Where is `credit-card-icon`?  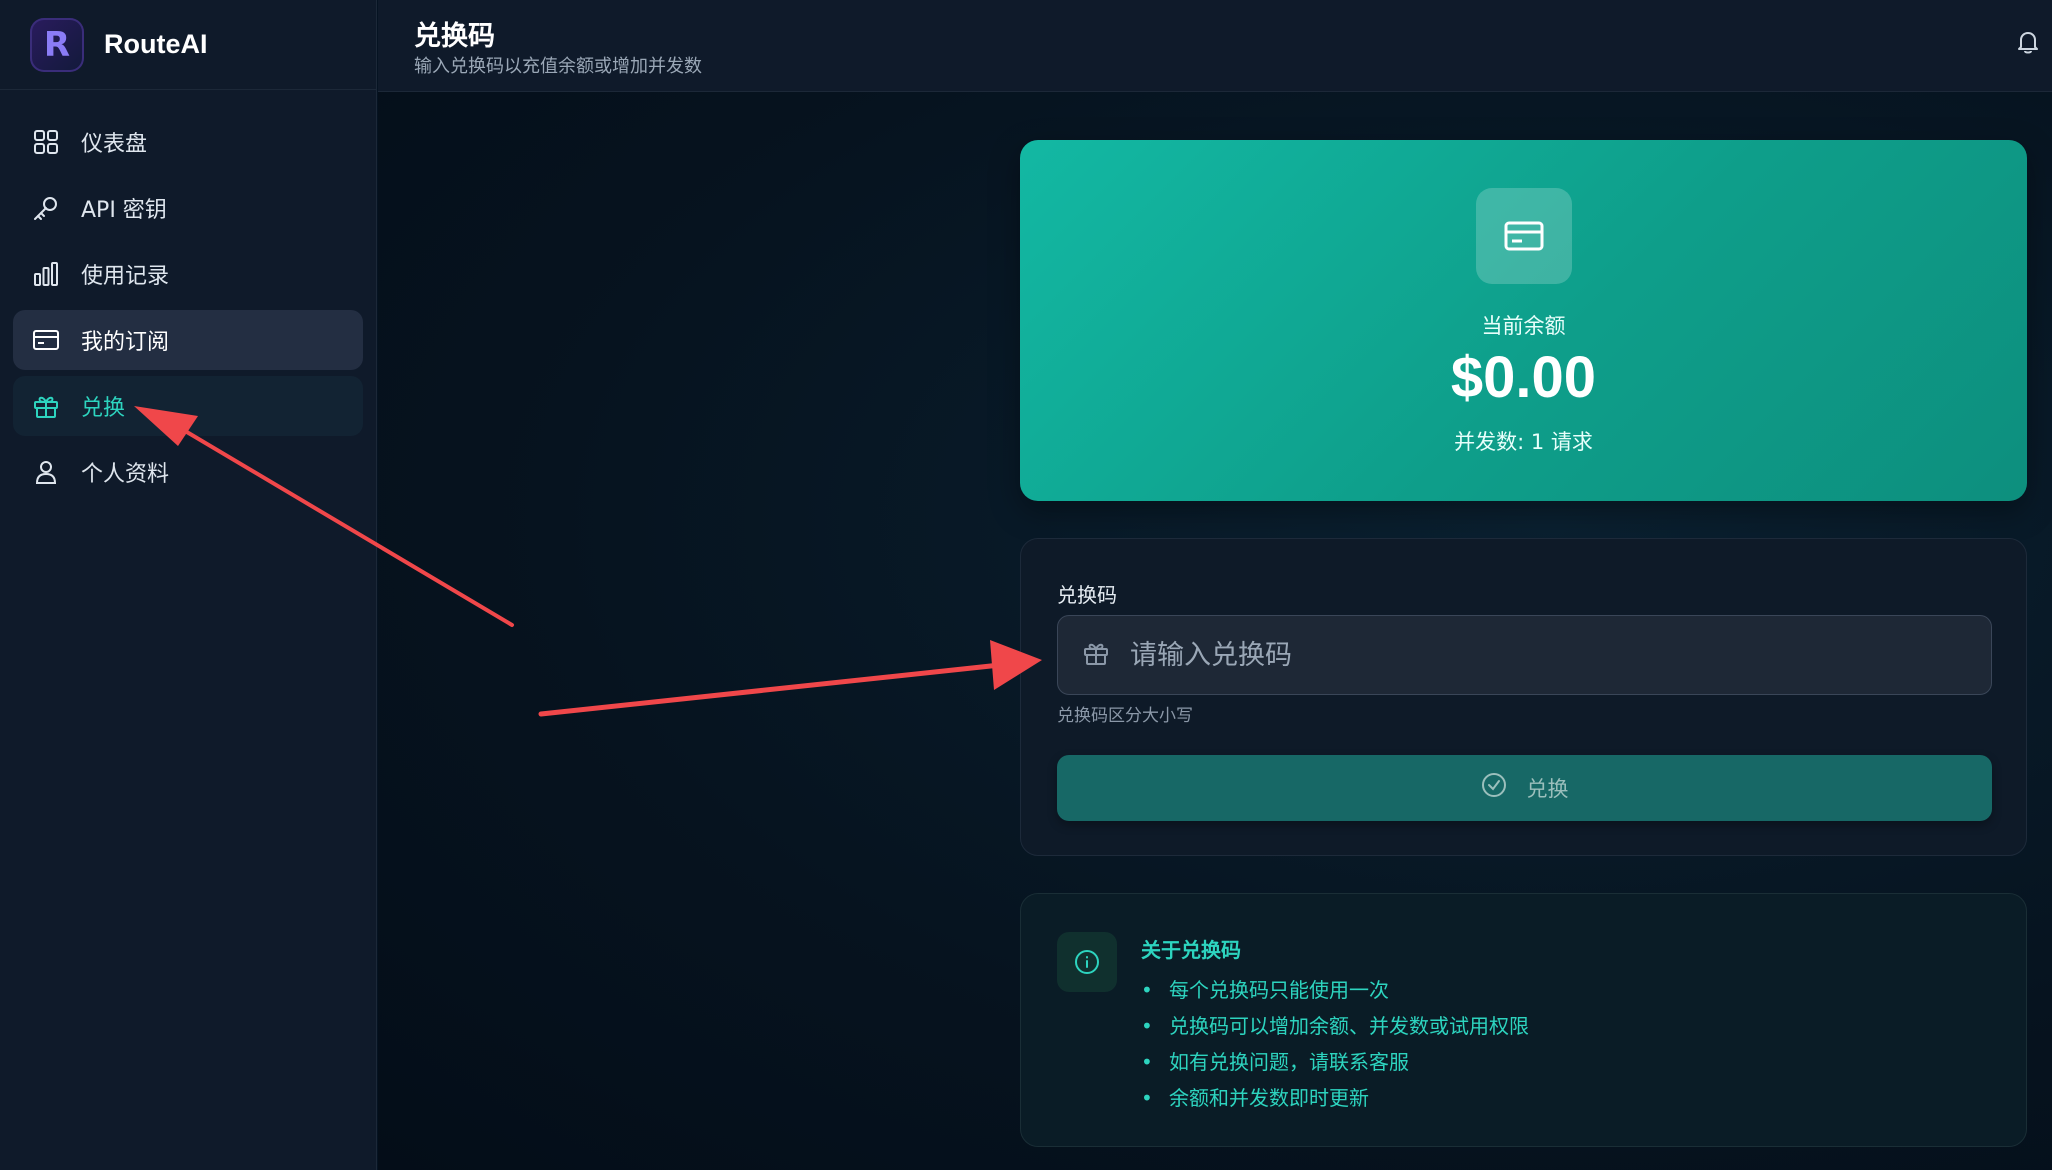 credit-card-icon is located at coordinates (46, 340).